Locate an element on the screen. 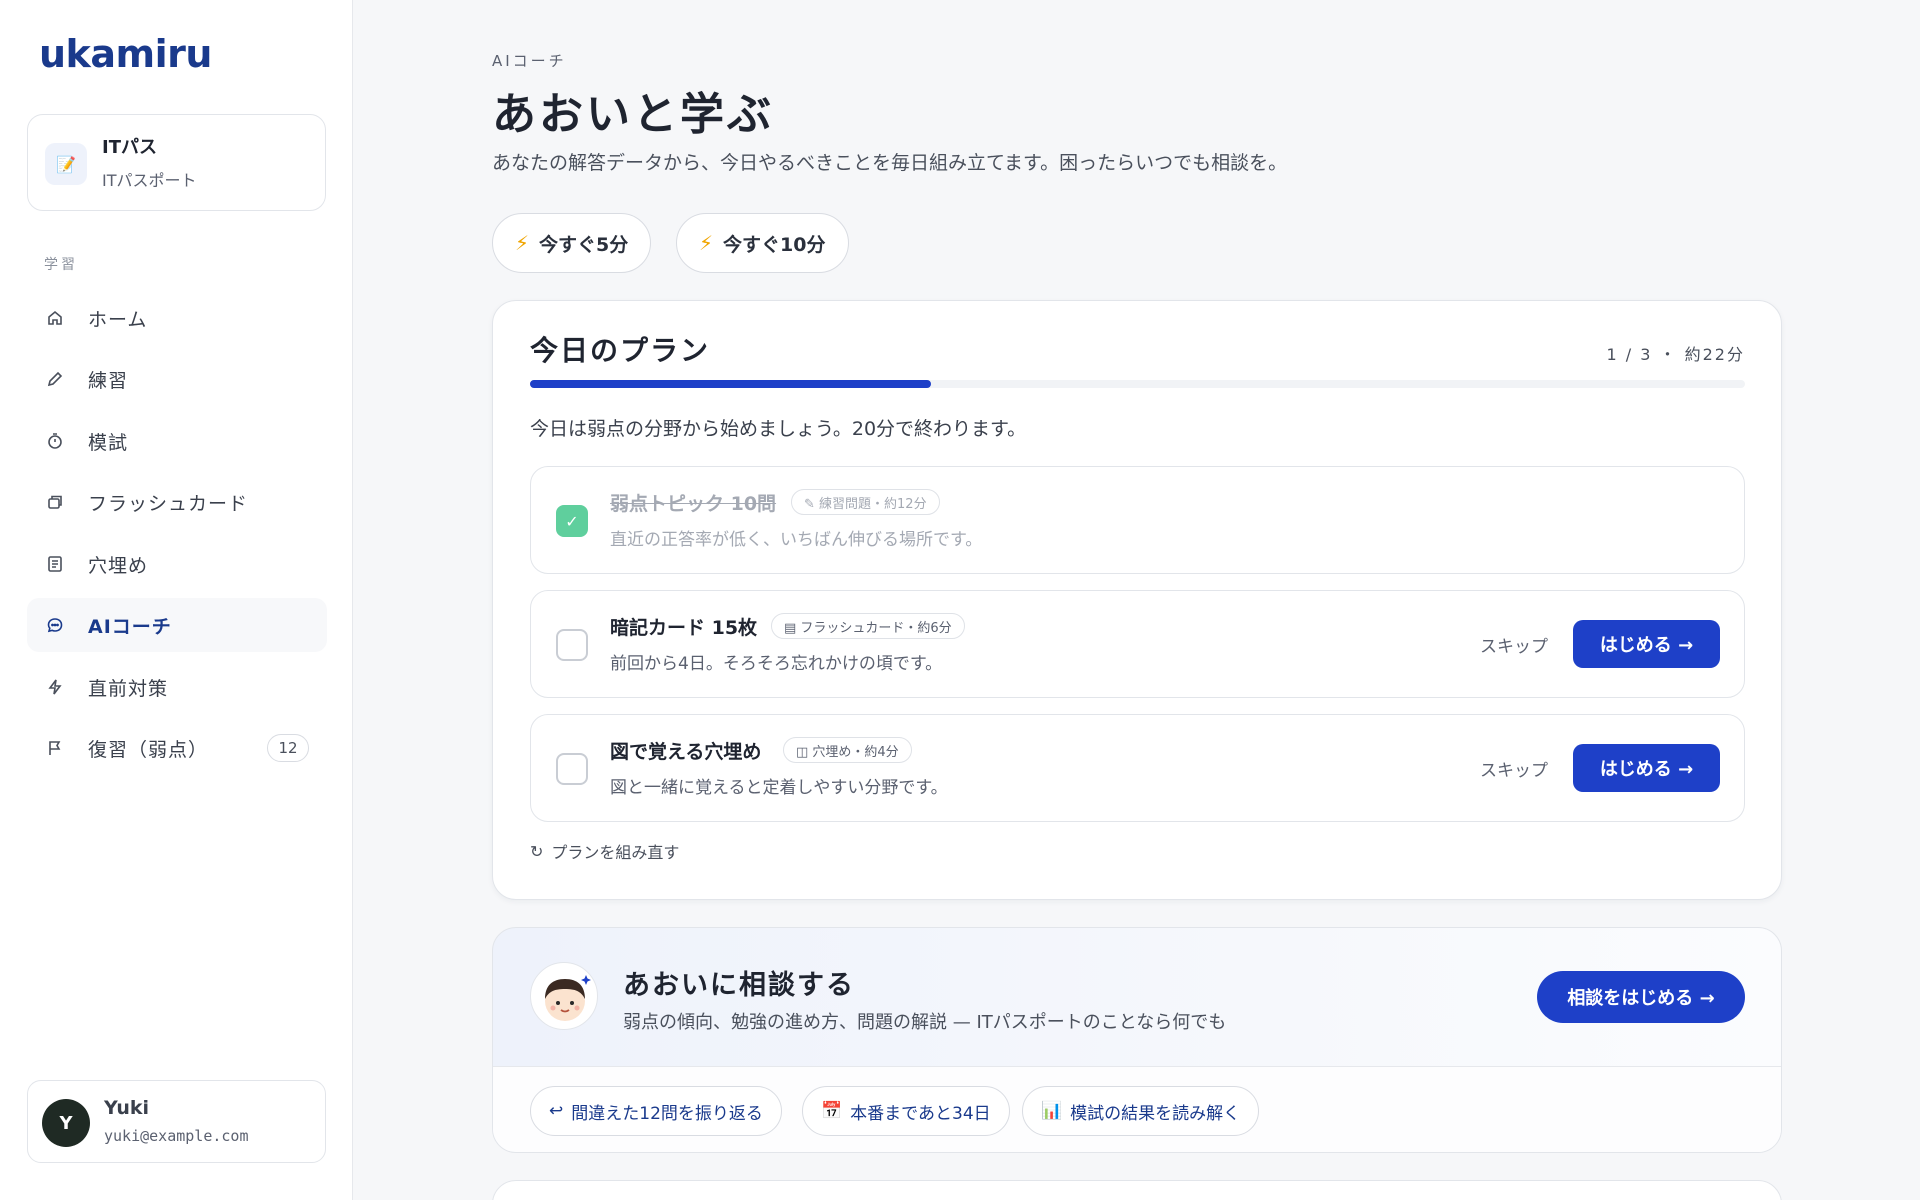 The image size is (1920, 1200). timer-icon is located at coordinates (55, 441).